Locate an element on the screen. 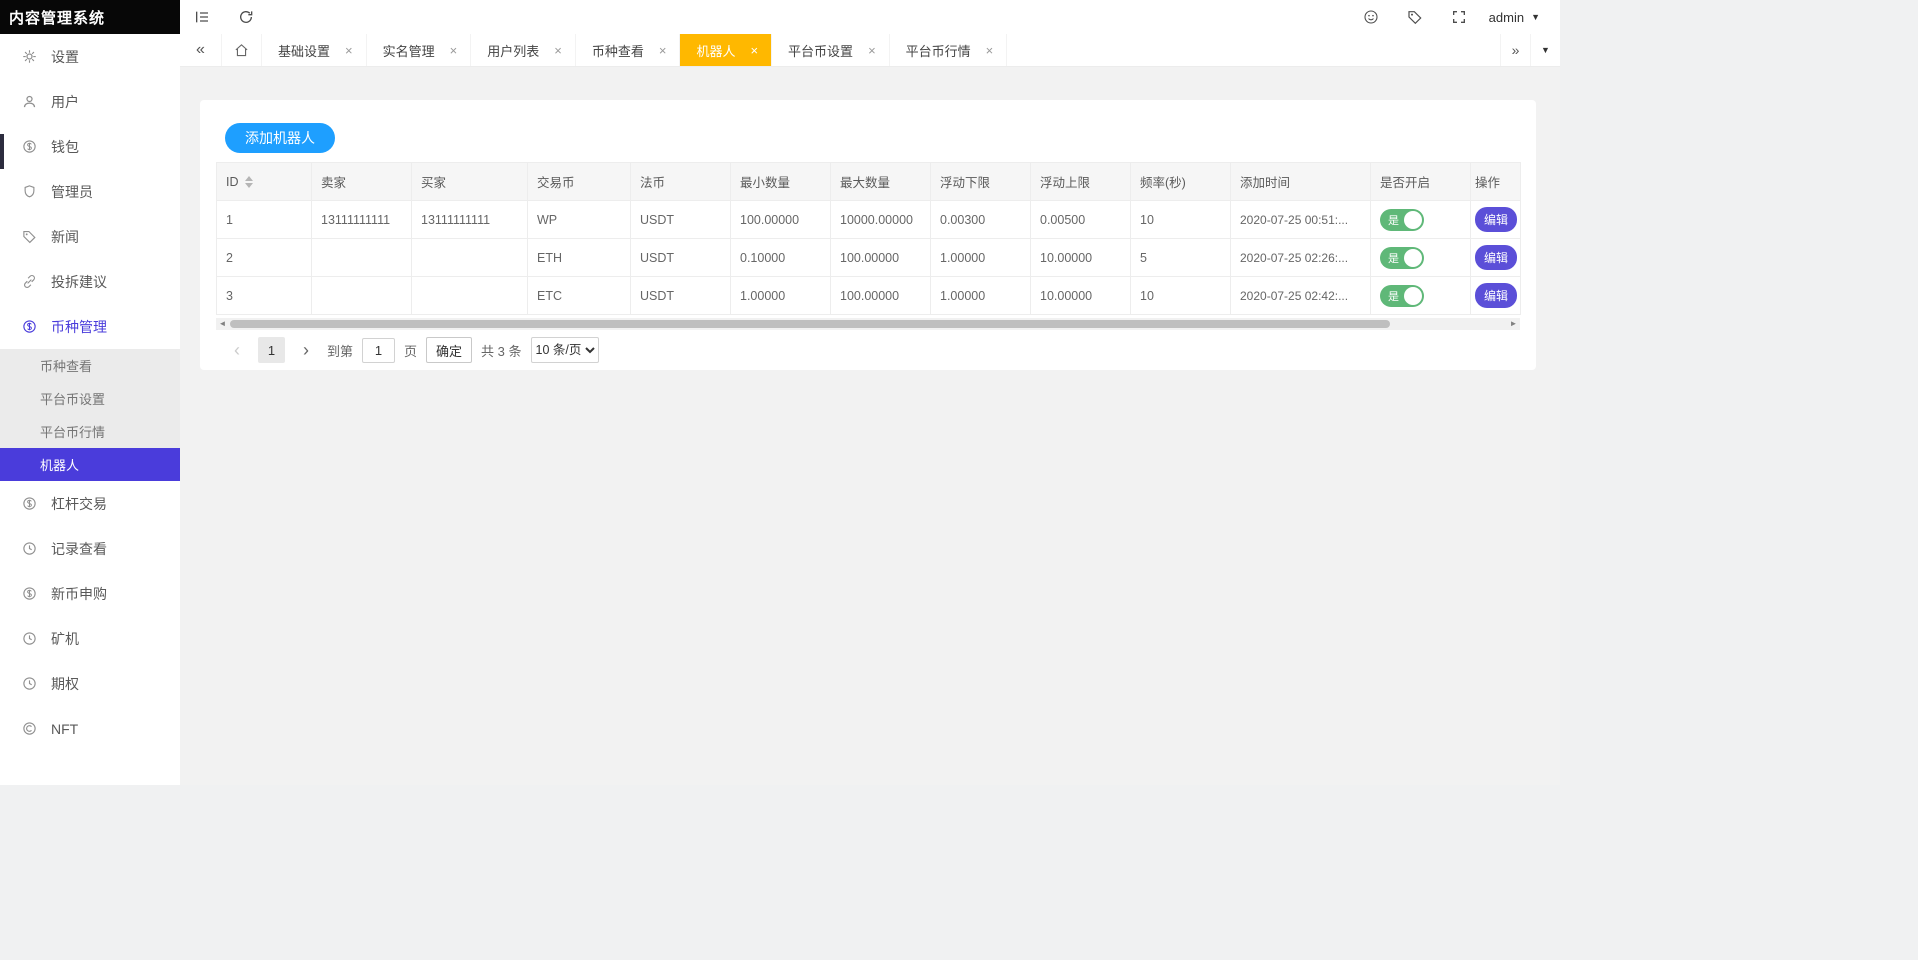  column-header-actions: 操作 is located at coordinates (1495, 181).